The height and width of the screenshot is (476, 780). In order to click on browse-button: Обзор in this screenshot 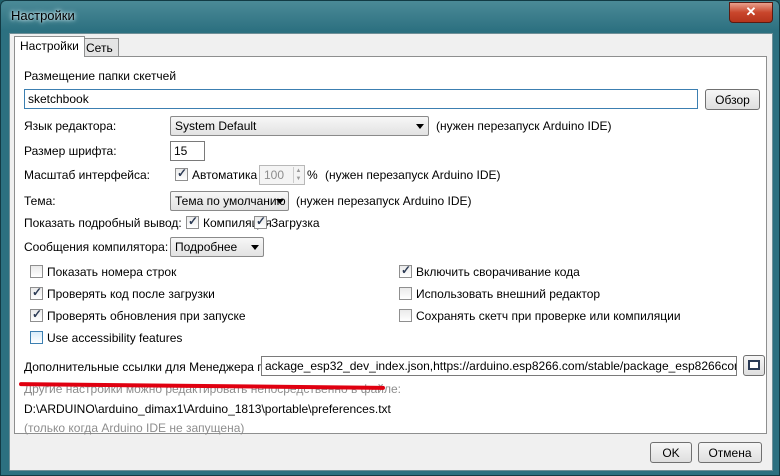, I will do `click(732, 99)`.